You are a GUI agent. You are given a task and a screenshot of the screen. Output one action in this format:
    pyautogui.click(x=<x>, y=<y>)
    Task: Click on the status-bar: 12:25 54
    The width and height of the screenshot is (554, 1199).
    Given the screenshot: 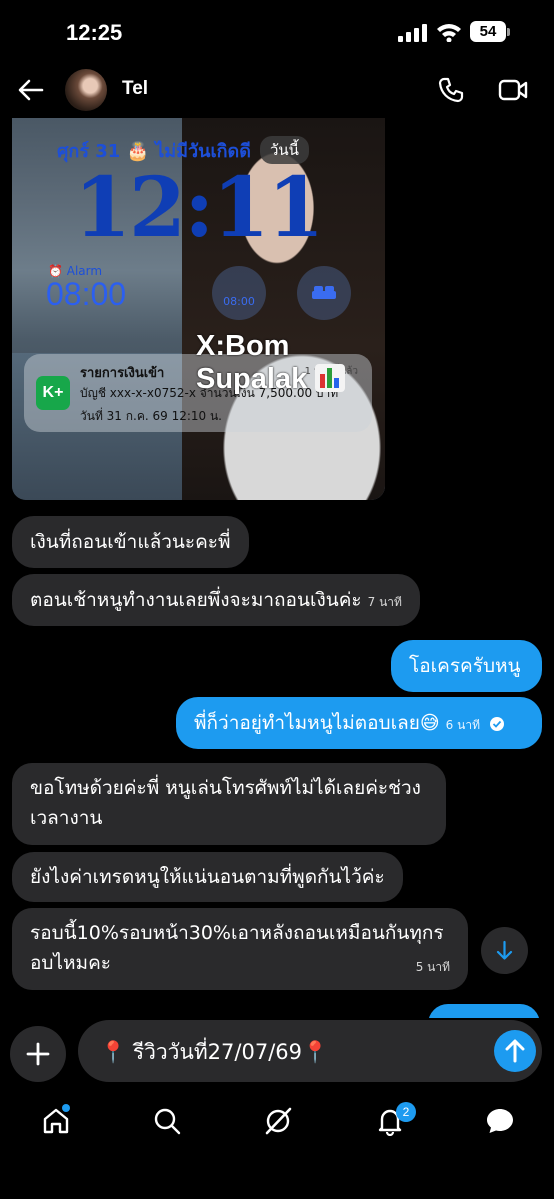 What is the action you would take?
    pyautogui.click(x=277, y=32)
    